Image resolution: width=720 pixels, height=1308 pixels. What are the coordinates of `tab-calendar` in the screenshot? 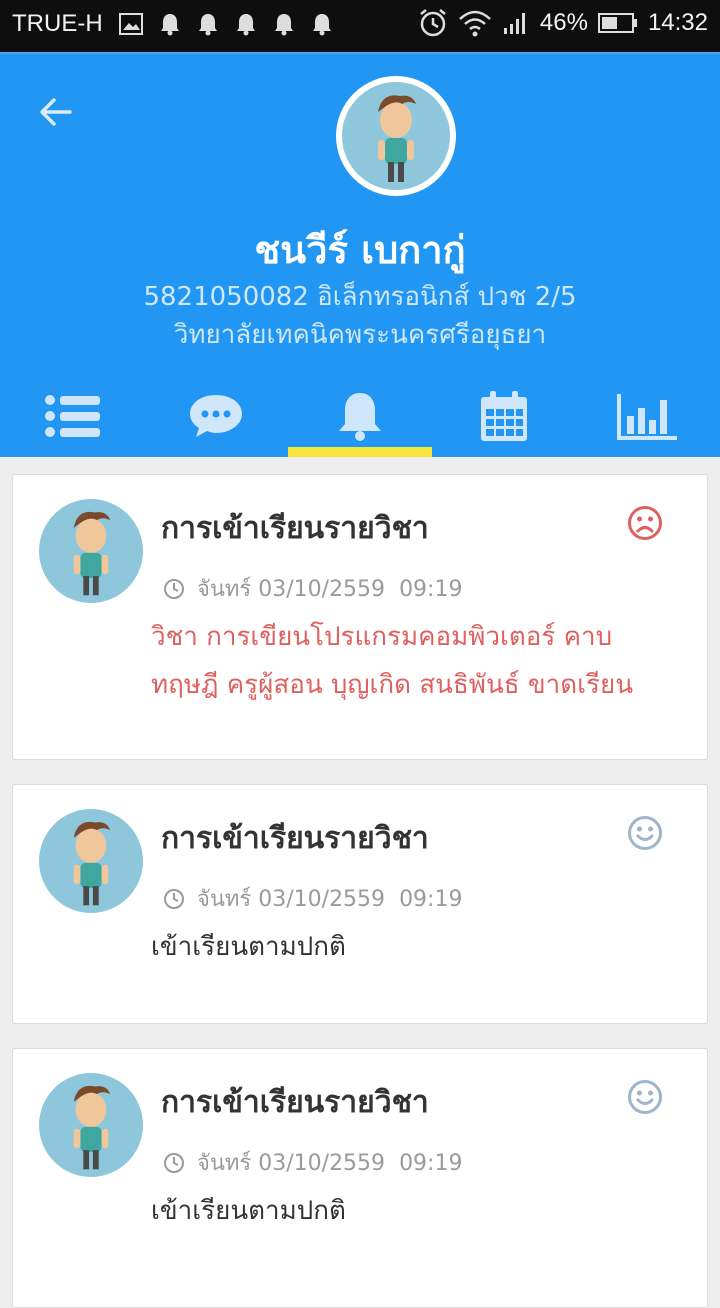 It's located at (504, 415).